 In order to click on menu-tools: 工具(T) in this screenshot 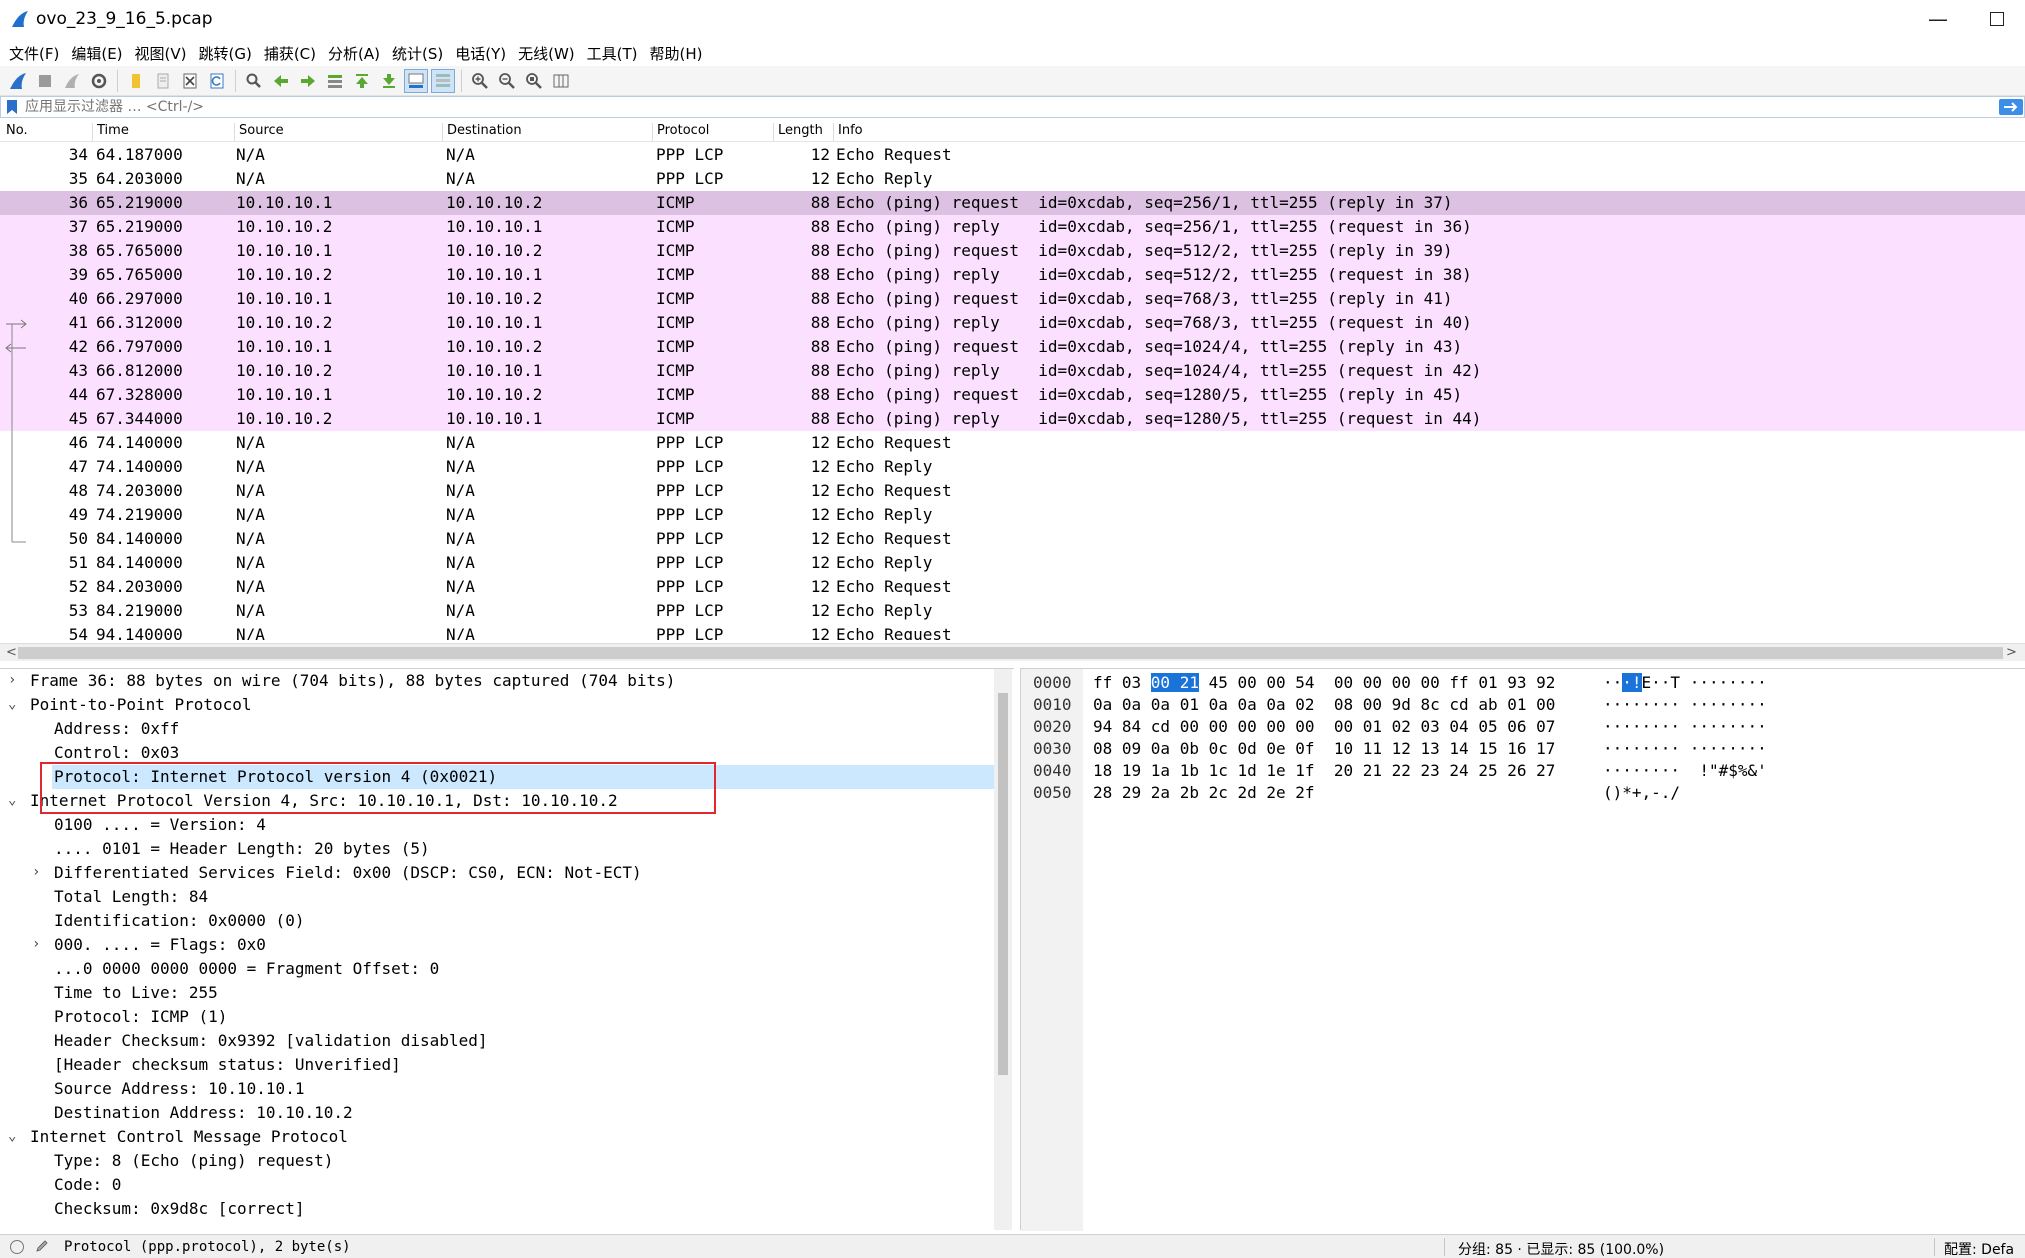, I will do `click(613, 54)`.